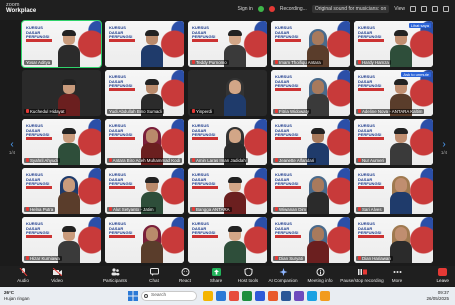  Describe the element at coordinates (47, 111) in the screenshot. I see `participant-name-text: Kuchedul Hidayat` at that location.